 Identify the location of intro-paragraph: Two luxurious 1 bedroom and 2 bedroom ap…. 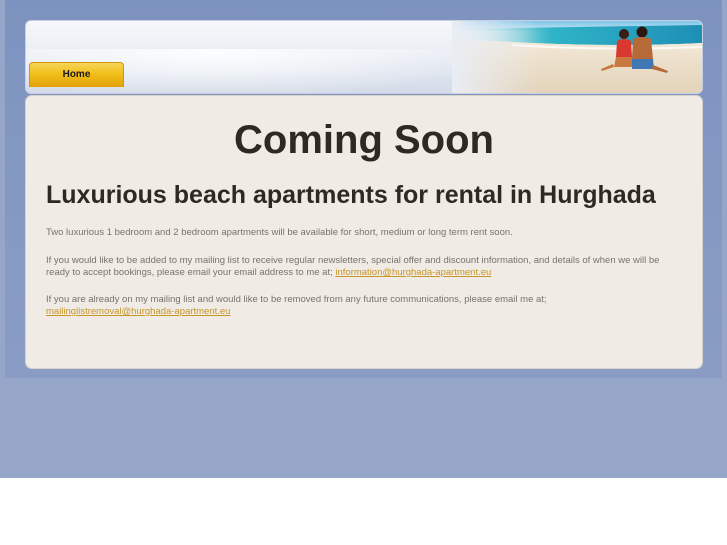
(279, 232).